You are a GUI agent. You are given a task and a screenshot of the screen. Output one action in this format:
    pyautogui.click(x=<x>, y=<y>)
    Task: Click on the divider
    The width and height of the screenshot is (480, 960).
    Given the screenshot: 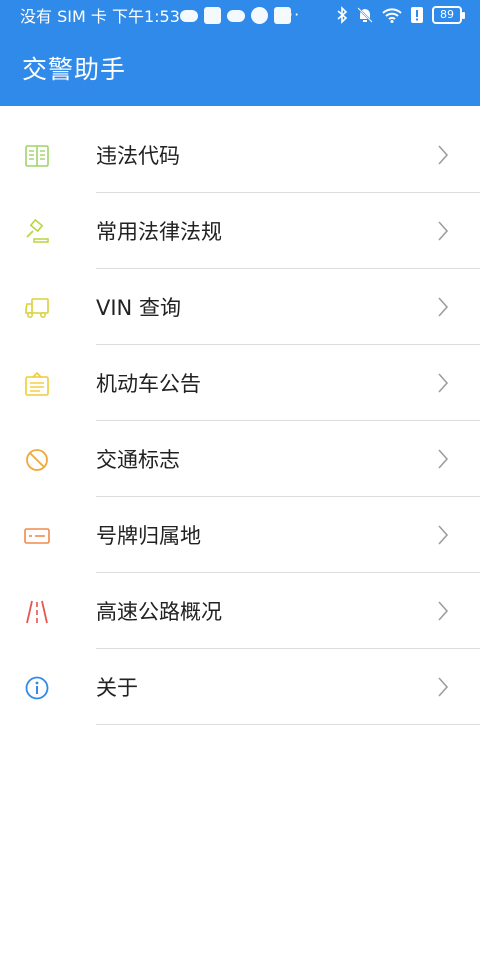 What is the action you would take?
    pyautogui.click(x=288, y=724)
    